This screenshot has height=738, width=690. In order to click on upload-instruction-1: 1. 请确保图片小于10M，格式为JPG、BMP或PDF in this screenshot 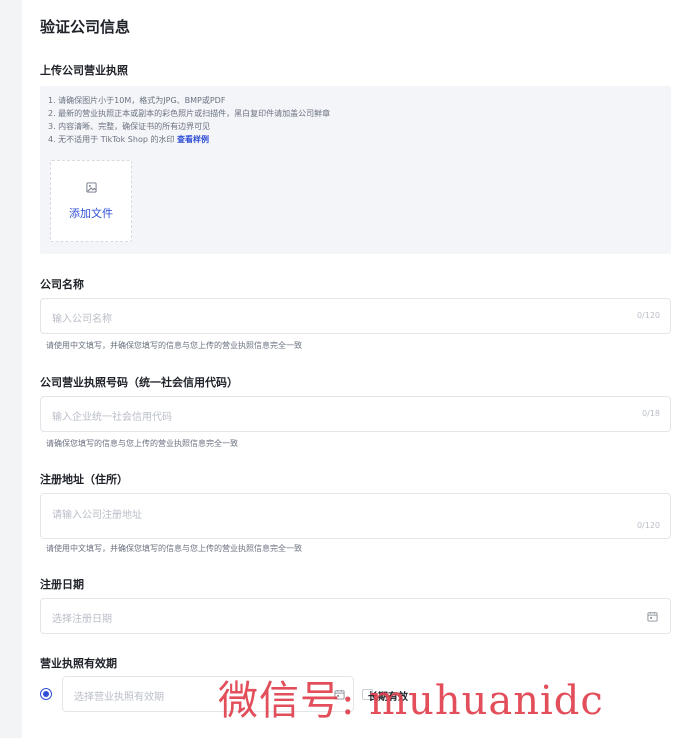, I will do `click(137, 100)`.